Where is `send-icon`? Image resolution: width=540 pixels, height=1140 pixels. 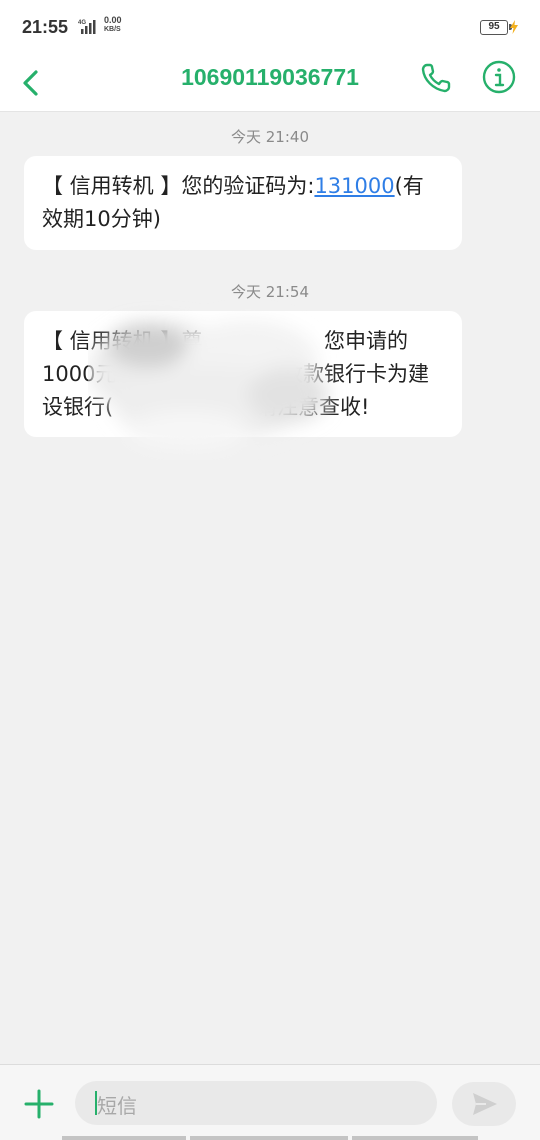 send-icon is located at coordinates (485, 1104).